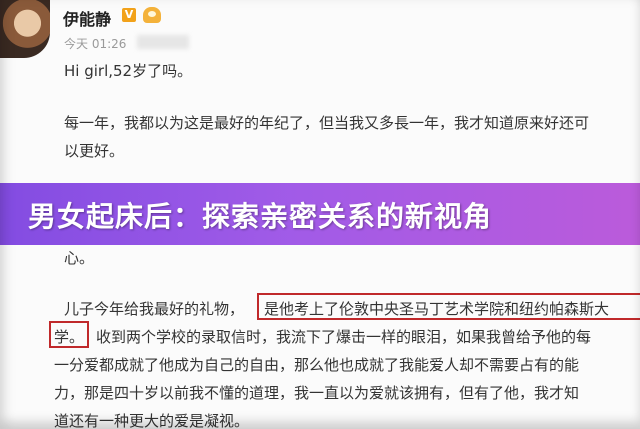 This screenshot has width=640, height=429. Describe the element at coordinates (152, 15) in the screenshot. I see `member-crown-icon` at that location.